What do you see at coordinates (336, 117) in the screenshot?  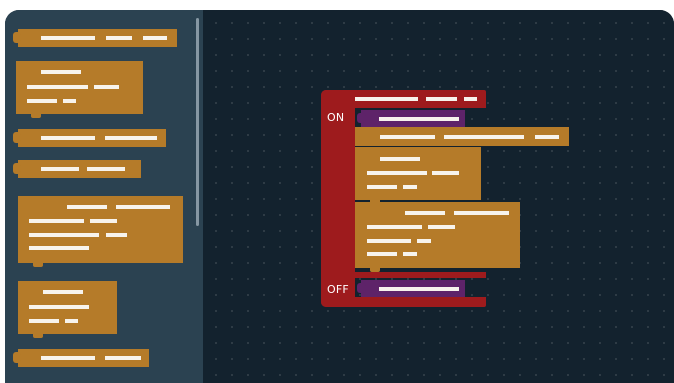 I see `on-label: ON` at bounding box center [336, 117].